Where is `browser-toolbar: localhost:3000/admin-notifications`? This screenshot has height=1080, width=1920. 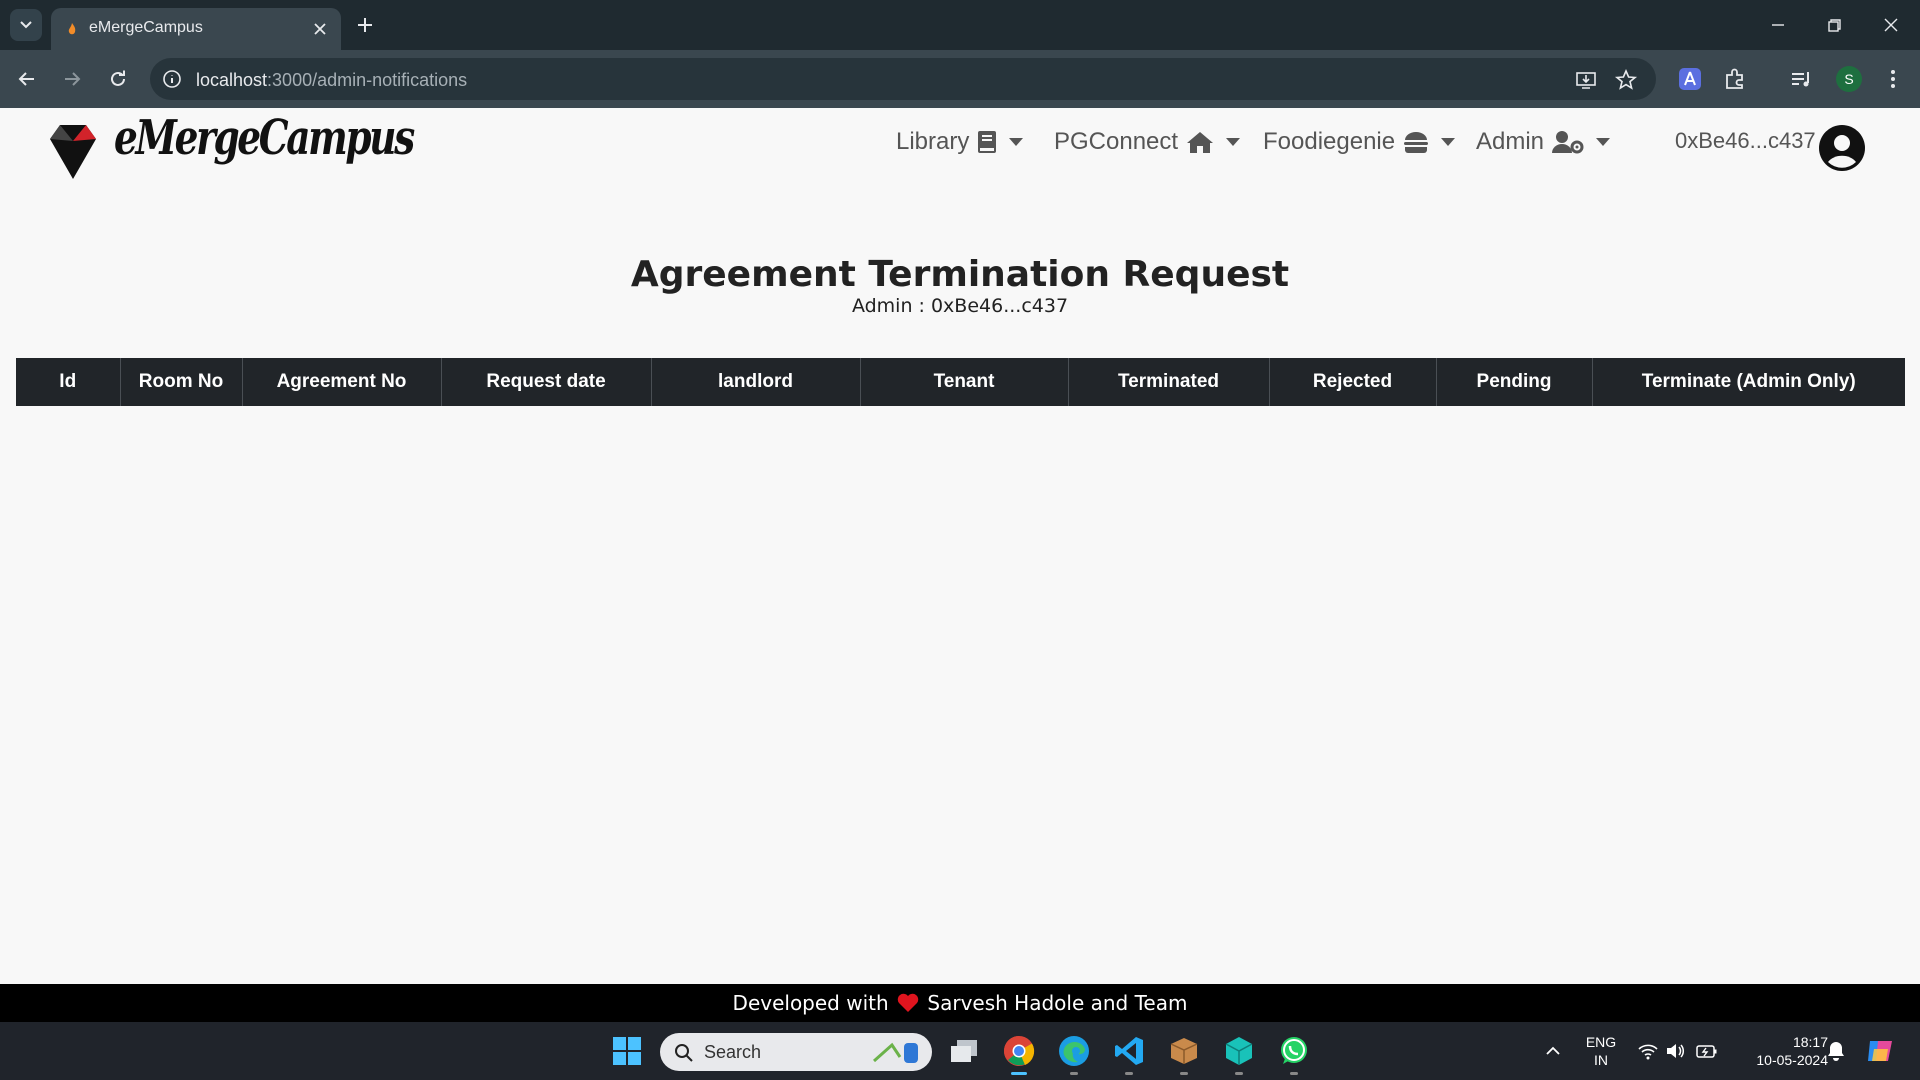
browser-toolbar: localhost:3000/admin-notifications is located at coordinates (960, 79).